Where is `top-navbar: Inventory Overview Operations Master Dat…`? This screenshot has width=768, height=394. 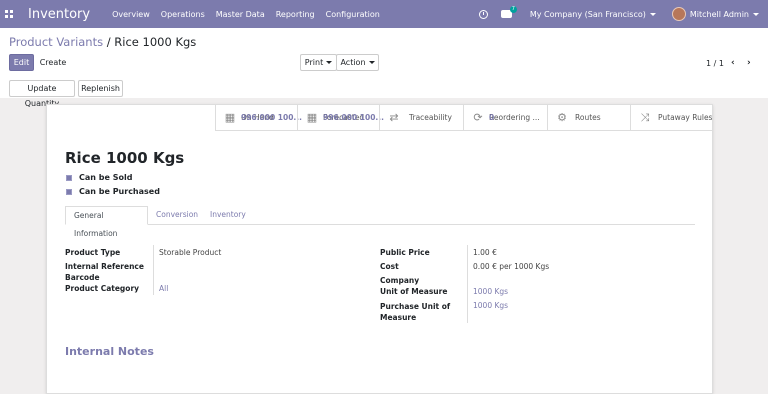 top-navbar: Inventory Overview Operations Master Dat… is located at coordinates (384, 14).